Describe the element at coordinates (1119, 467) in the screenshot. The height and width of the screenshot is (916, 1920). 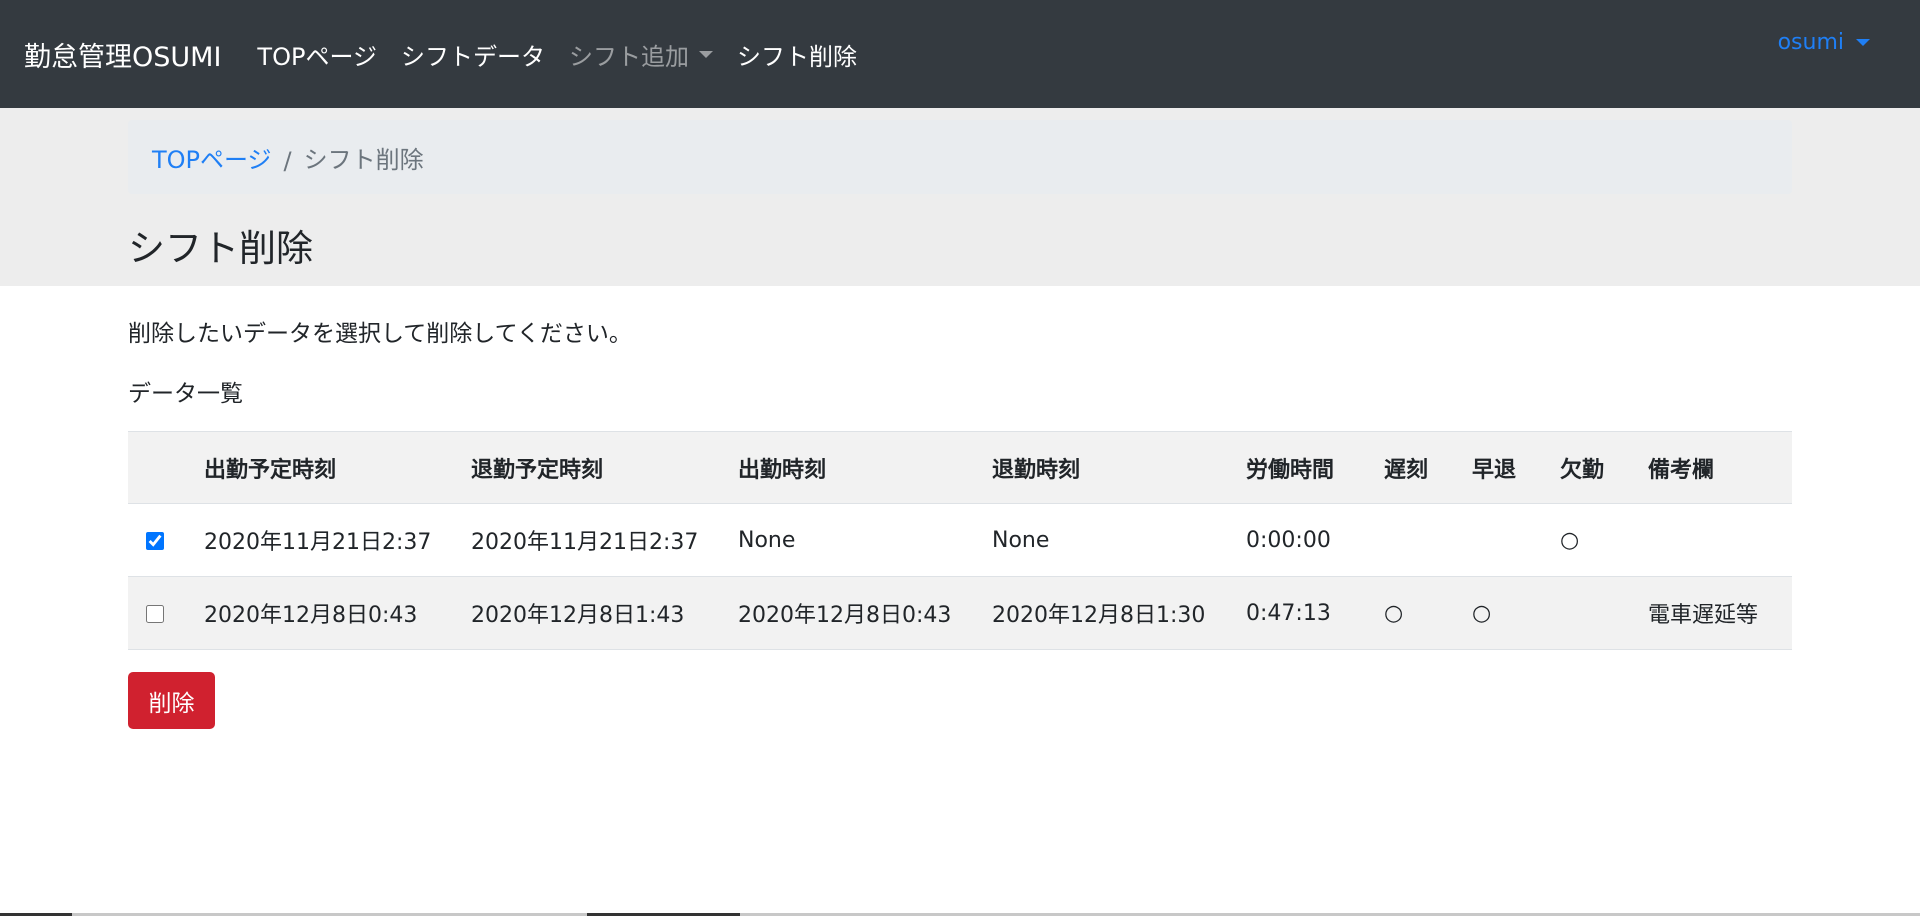
I see `column-header-clock-out: 退勤時刻` at that location.